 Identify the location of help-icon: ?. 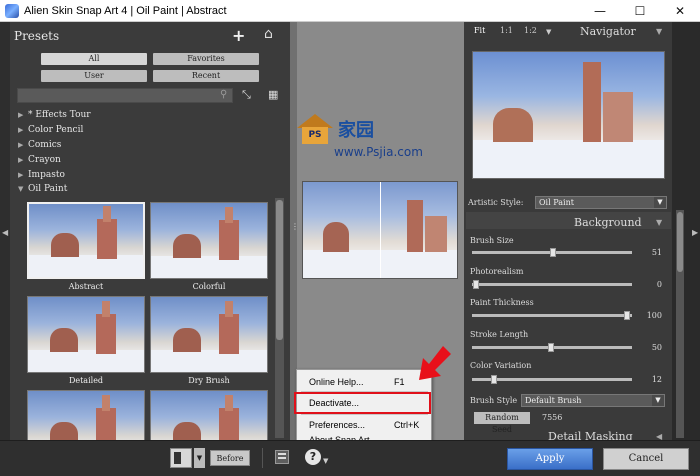
(313, 457).